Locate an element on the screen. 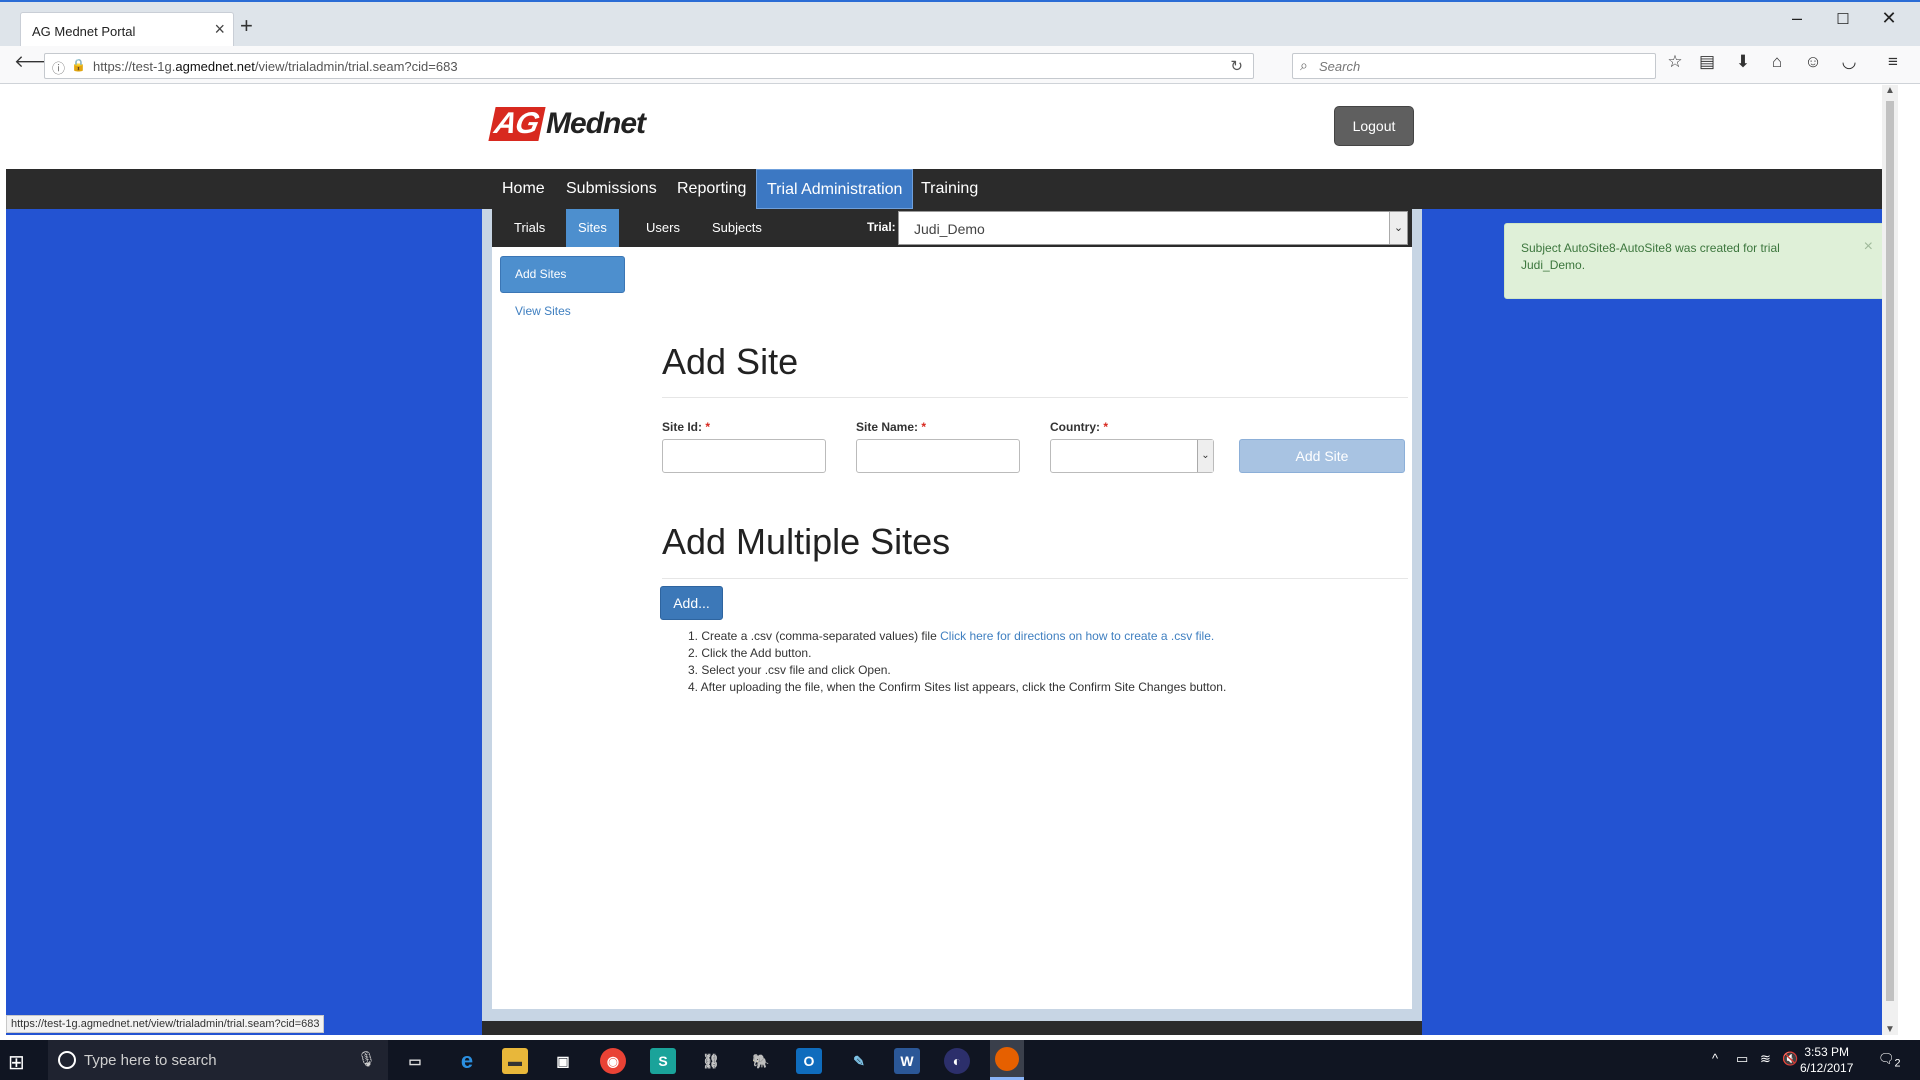  browser-tab: AG Mednet Portal × is located at coordinates (127, 30).